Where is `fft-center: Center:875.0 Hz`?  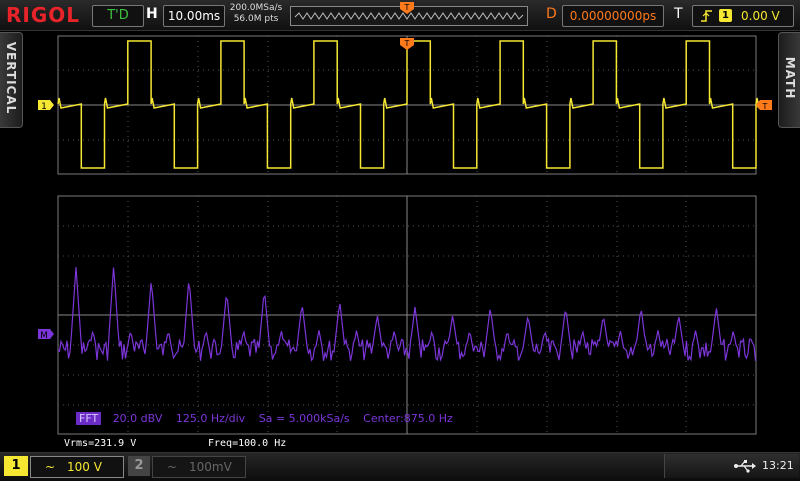
fft-center: Center:875.0 Hz is located at coordinates (408, 418).